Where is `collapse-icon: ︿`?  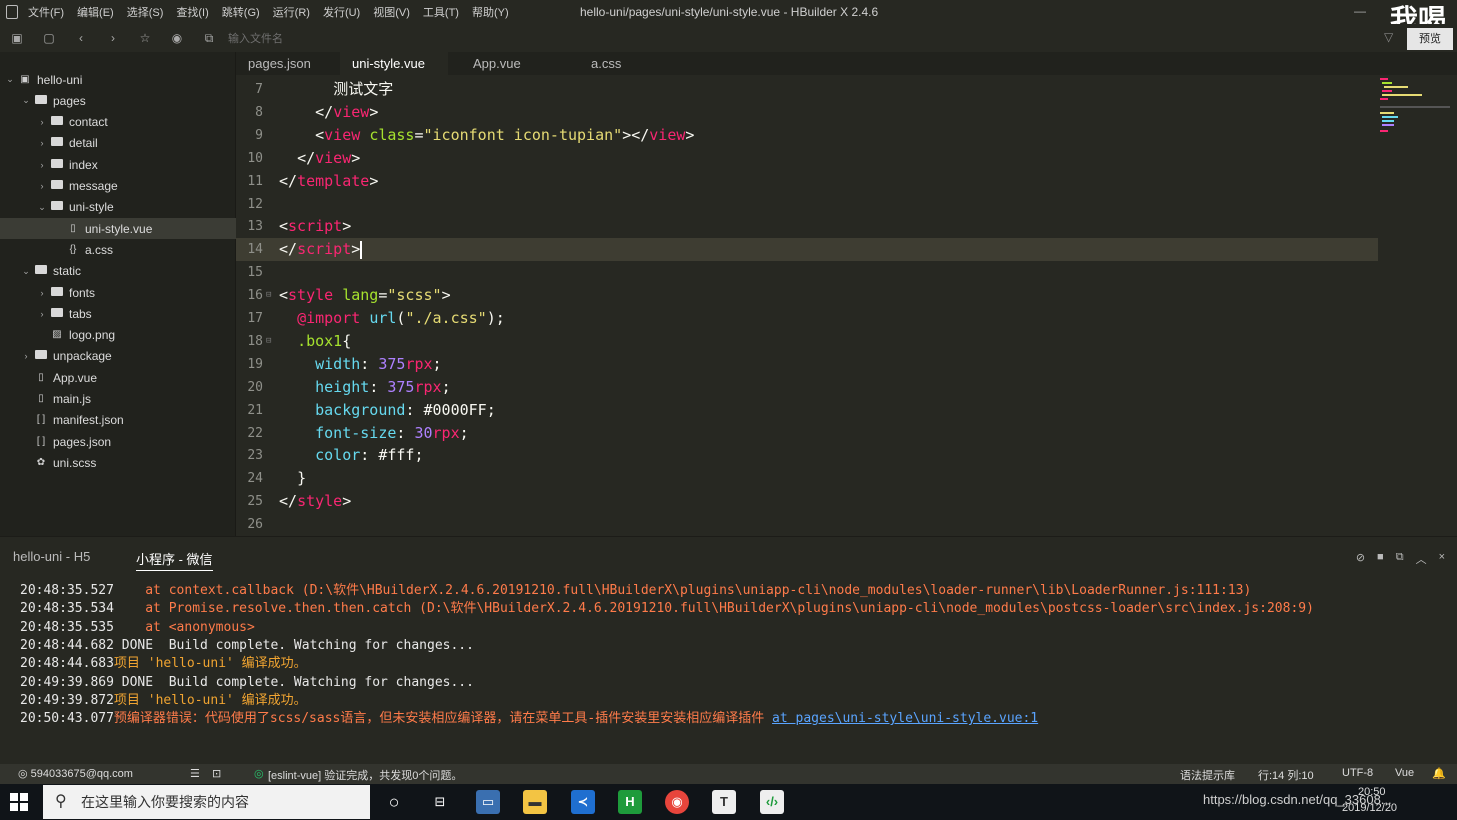 collapse-icon: ︿ is located at coordinates (1421, 559).